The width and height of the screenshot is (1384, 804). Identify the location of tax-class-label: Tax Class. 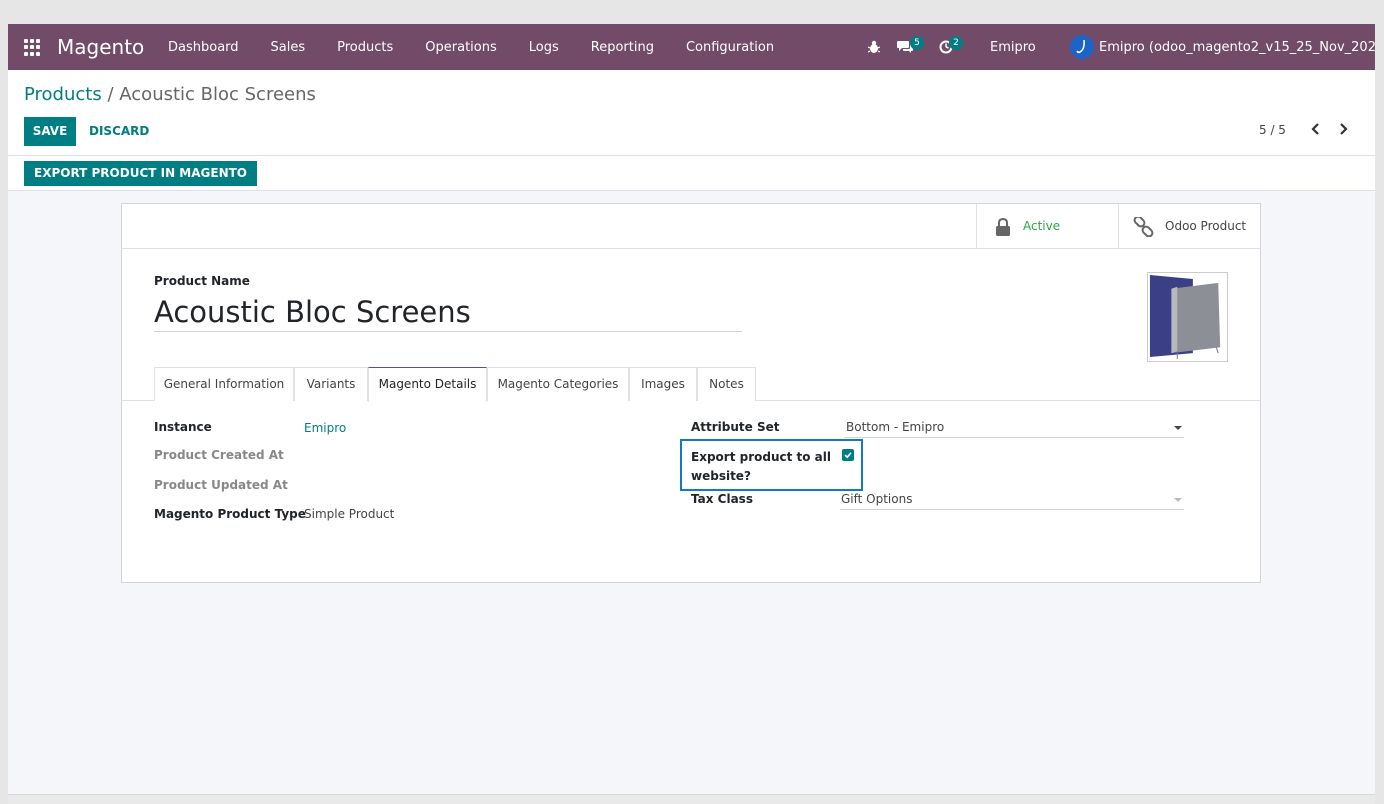
(722, 499).